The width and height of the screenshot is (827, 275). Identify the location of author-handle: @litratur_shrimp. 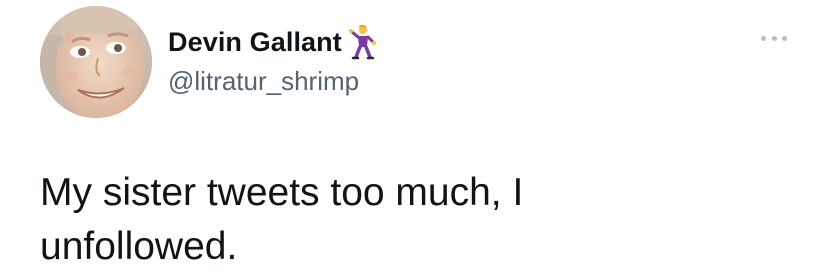
(263, 81).